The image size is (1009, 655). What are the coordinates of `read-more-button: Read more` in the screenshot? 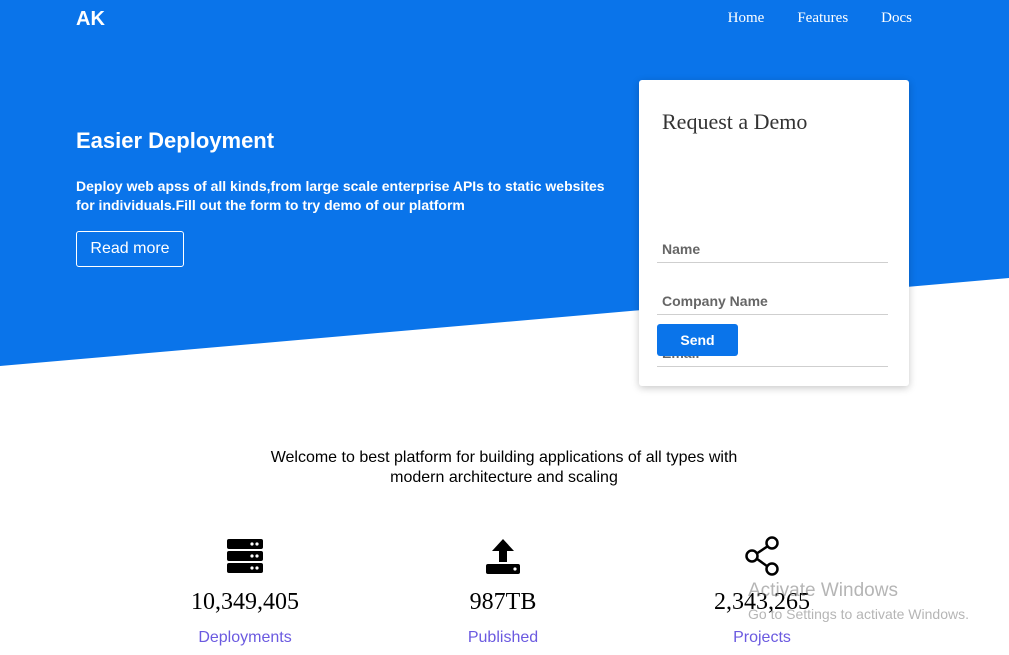 It's located at (130, 249).